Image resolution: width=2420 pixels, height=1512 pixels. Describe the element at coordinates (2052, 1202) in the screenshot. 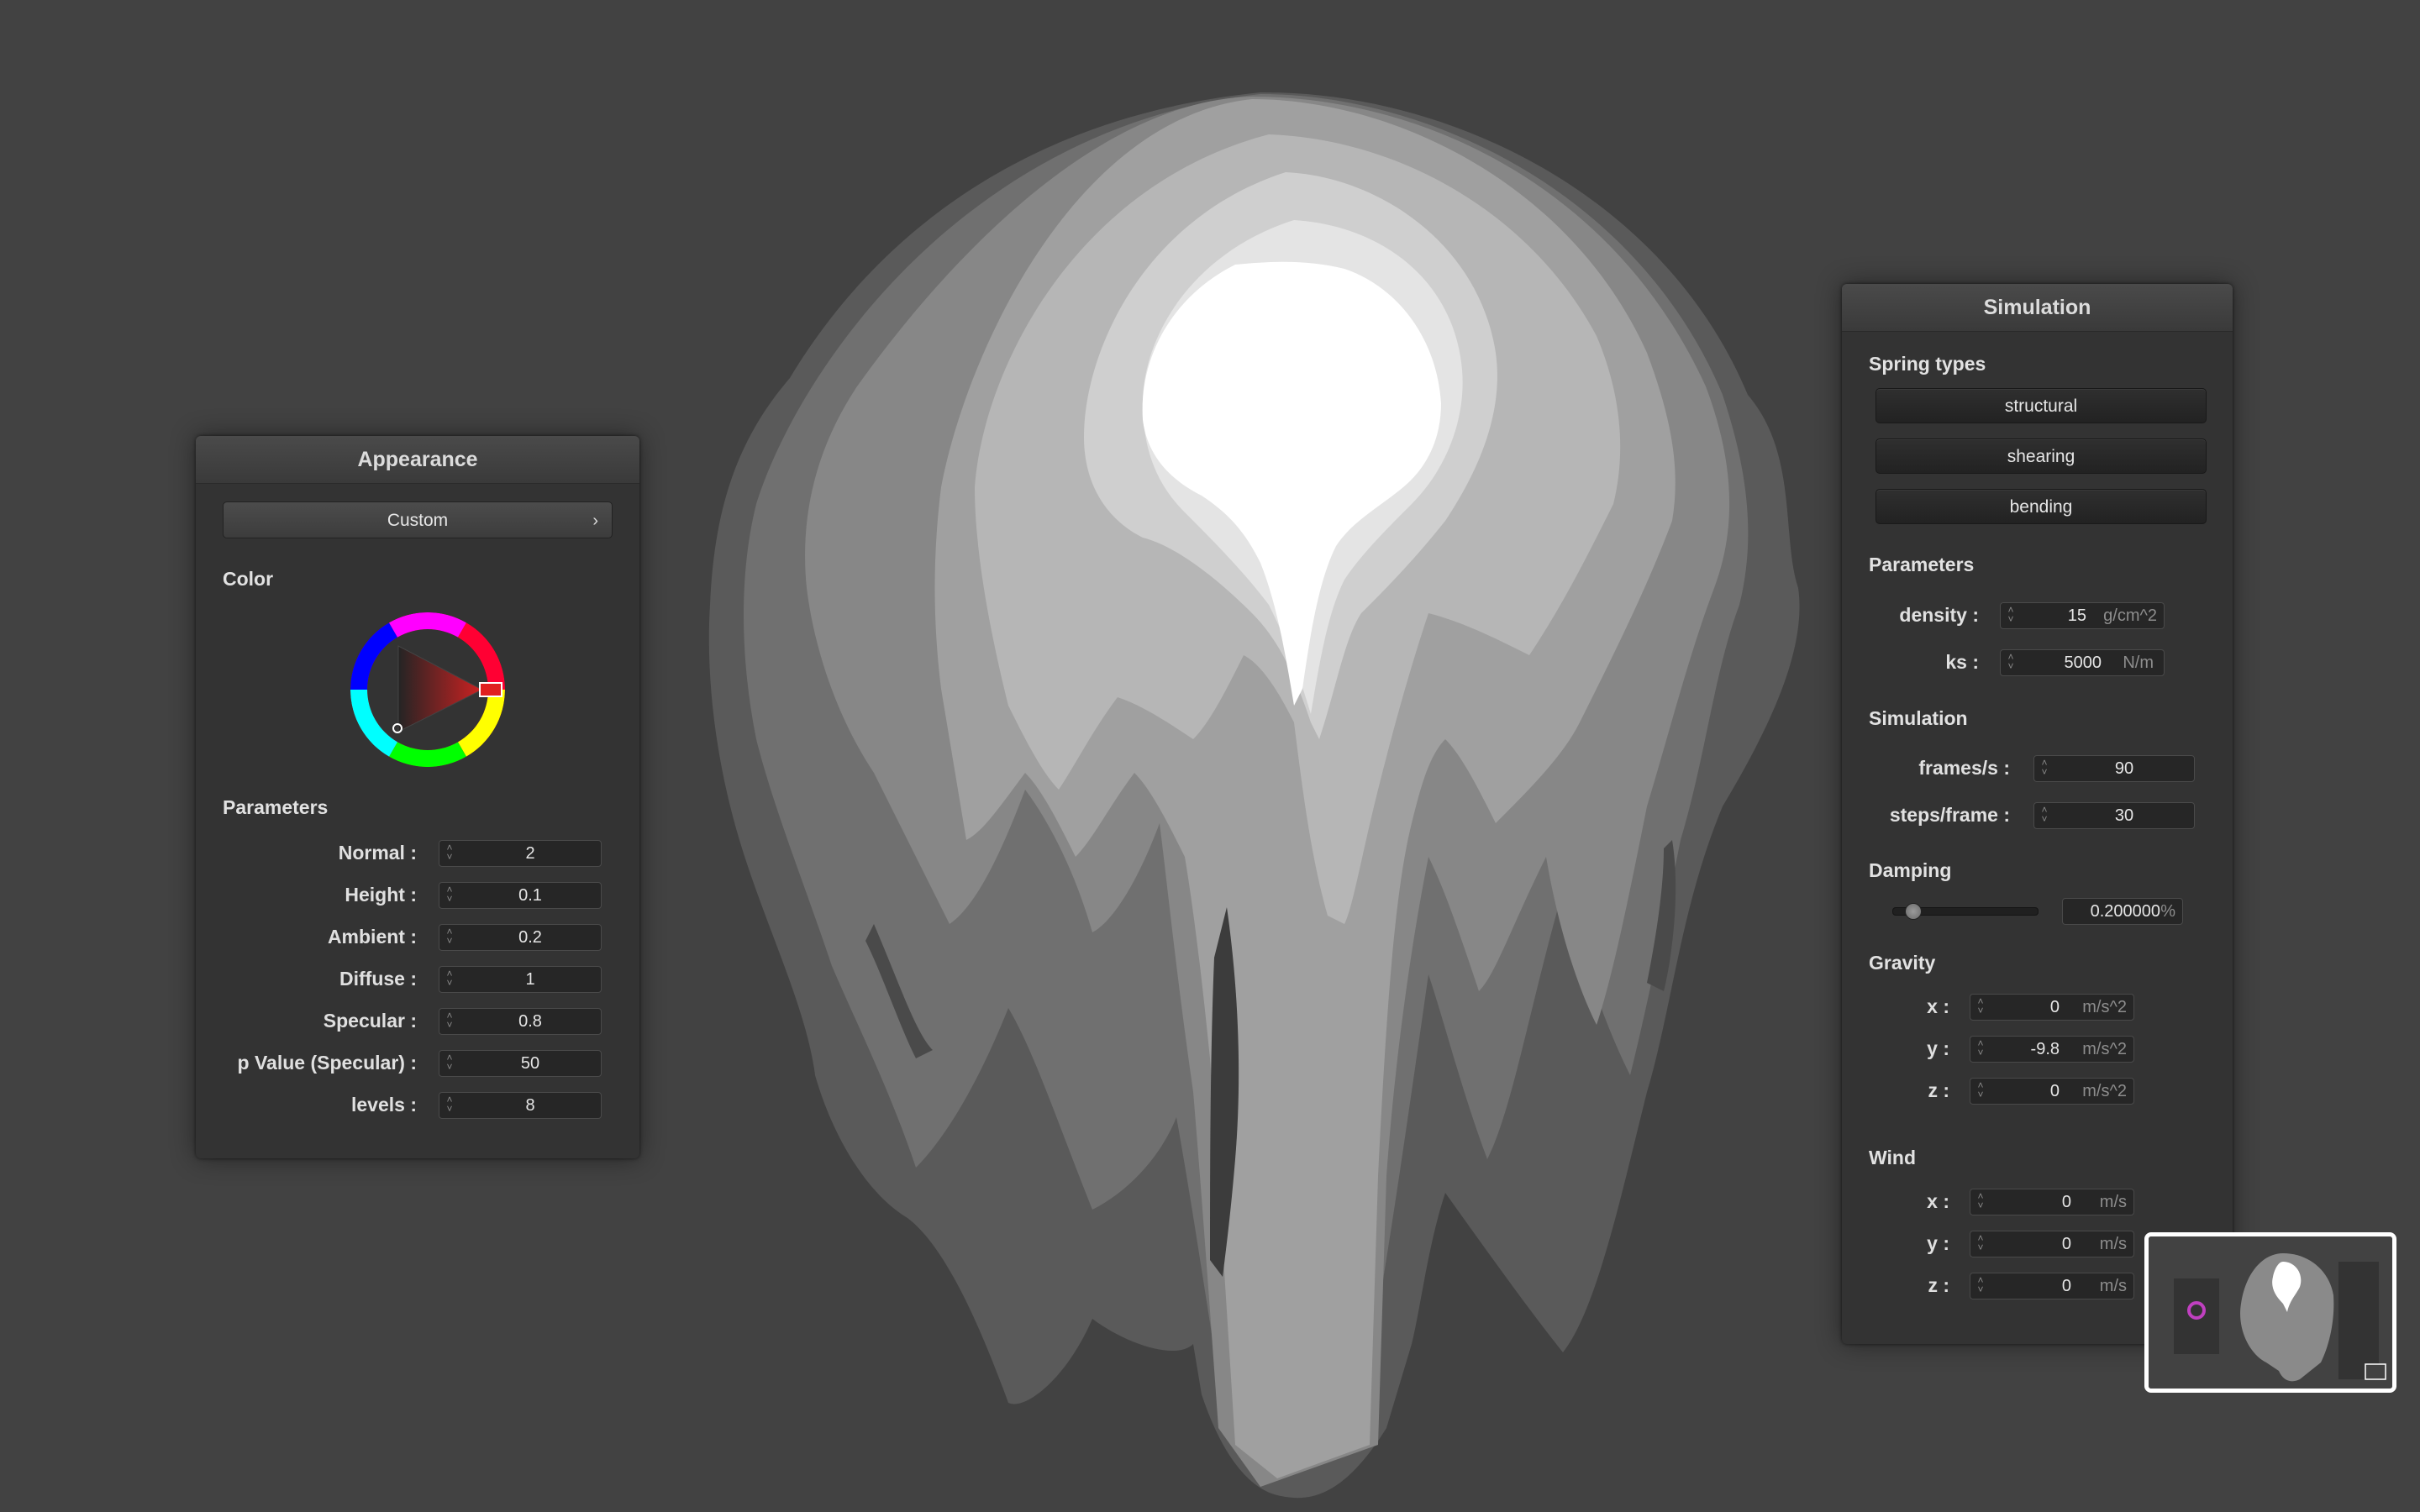

I see `wind-x-input: ˄ ˅ 0 m/s` at that location.